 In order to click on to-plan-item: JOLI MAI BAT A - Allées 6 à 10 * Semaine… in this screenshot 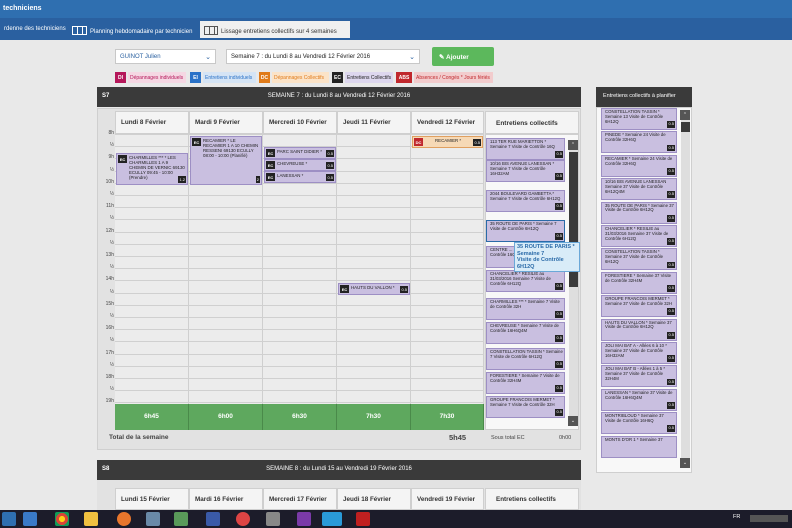, I will do `click(639, 353)`.